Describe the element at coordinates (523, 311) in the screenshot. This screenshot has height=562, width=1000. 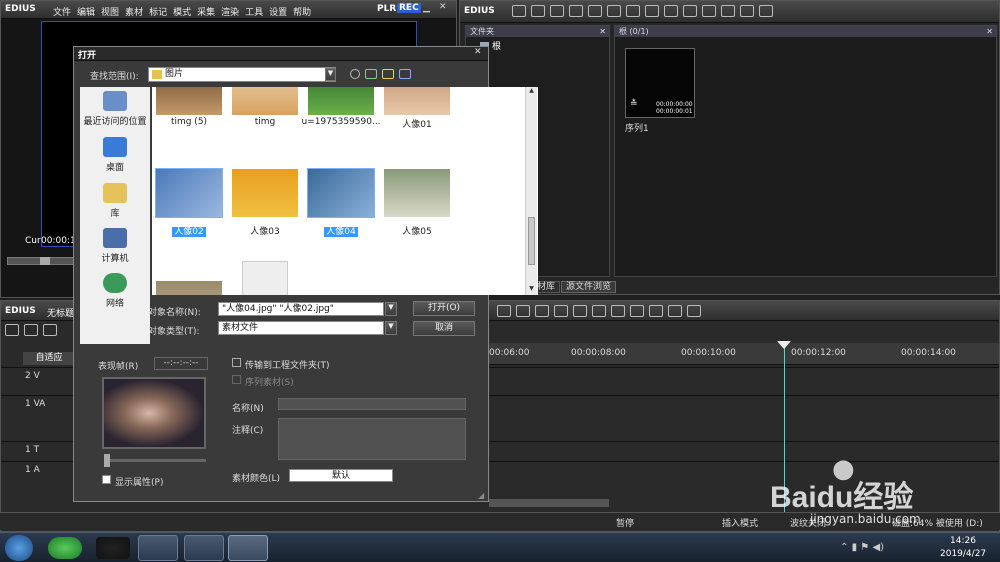
I see `audio-icon` at that location.